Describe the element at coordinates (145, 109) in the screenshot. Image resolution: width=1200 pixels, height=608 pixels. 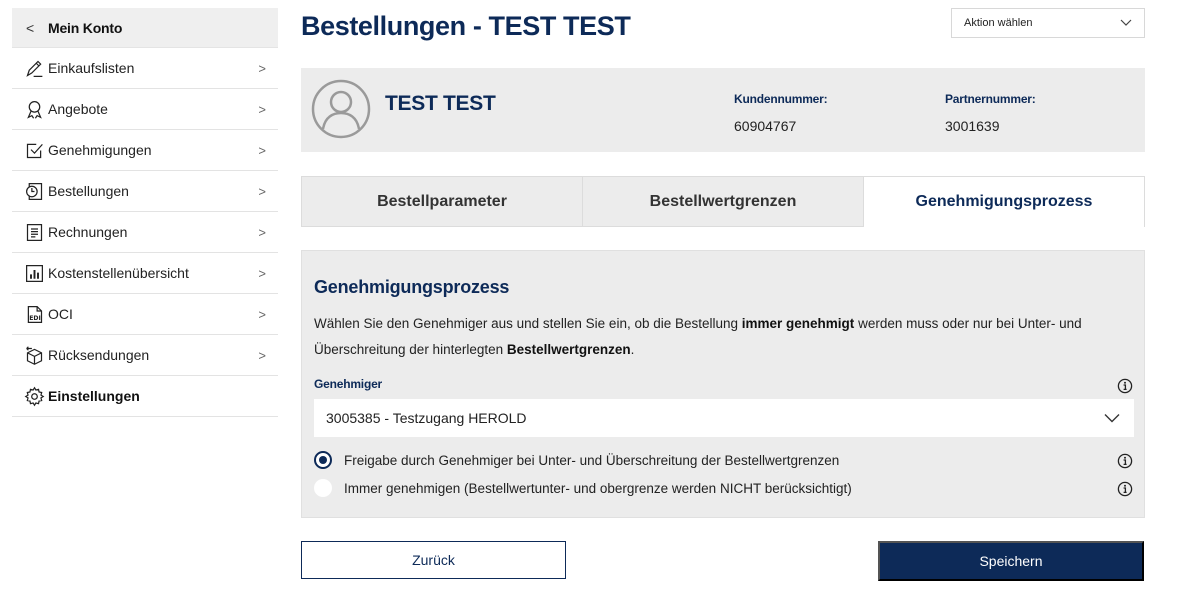
I see `sidebar-item-angebote: Angebote >` at that location.